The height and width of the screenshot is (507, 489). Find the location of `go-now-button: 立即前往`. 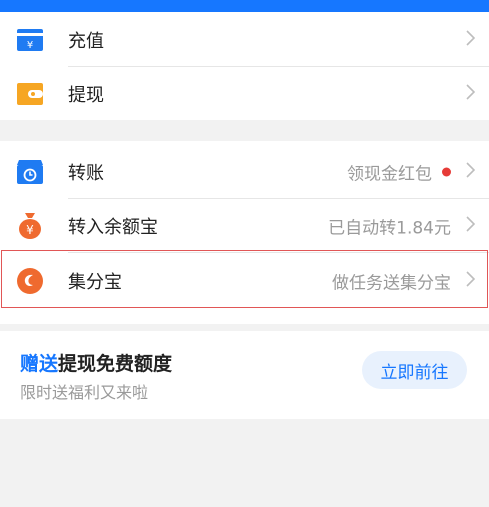

go-now-button: 立即前往 is located at coordinates (414, 370).